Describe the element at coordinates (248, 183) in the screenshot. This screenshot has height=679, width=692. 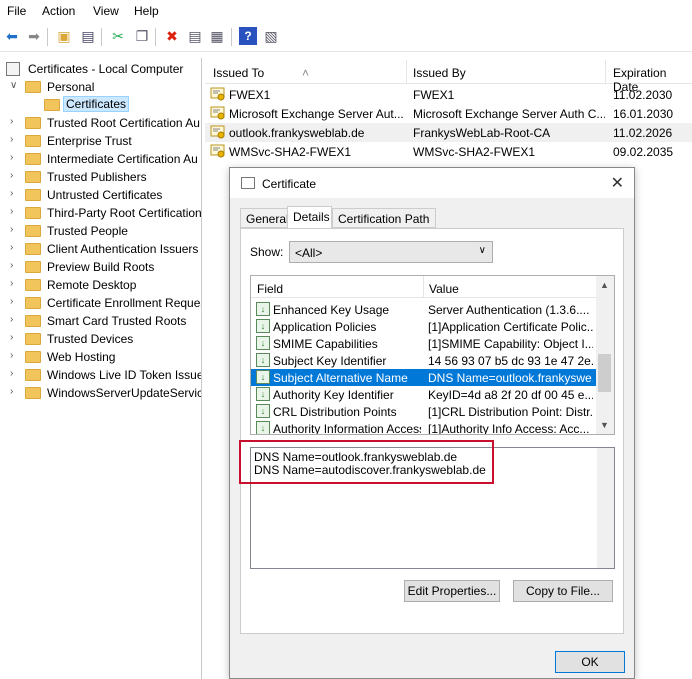
I see `certificate-icon` at that location.